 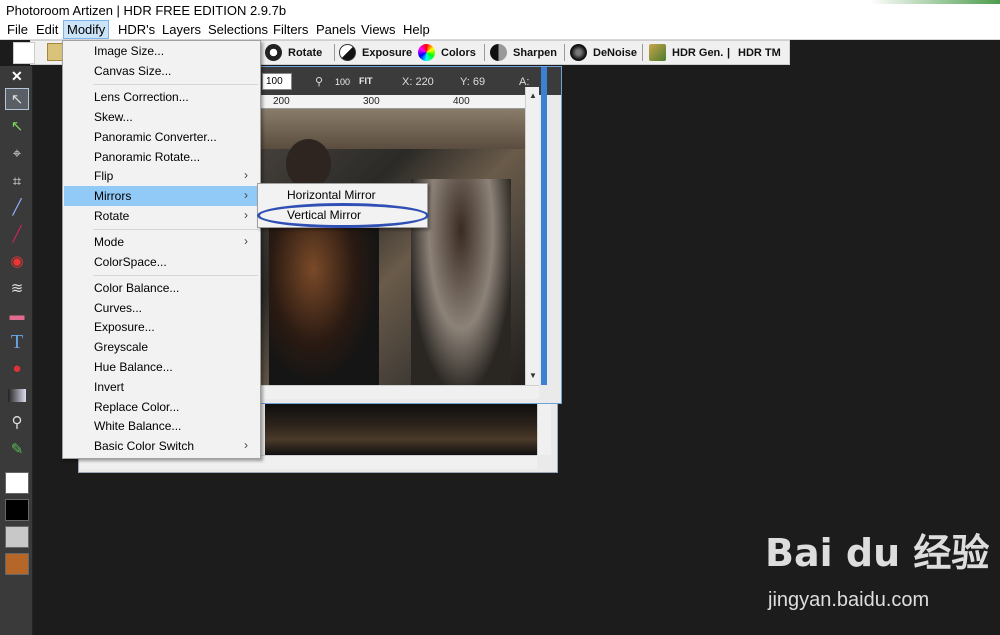 What do you see at coordinates (17, 510) in the screenshot?
I see `background-color-swatch` at bounding box center [17, 510].